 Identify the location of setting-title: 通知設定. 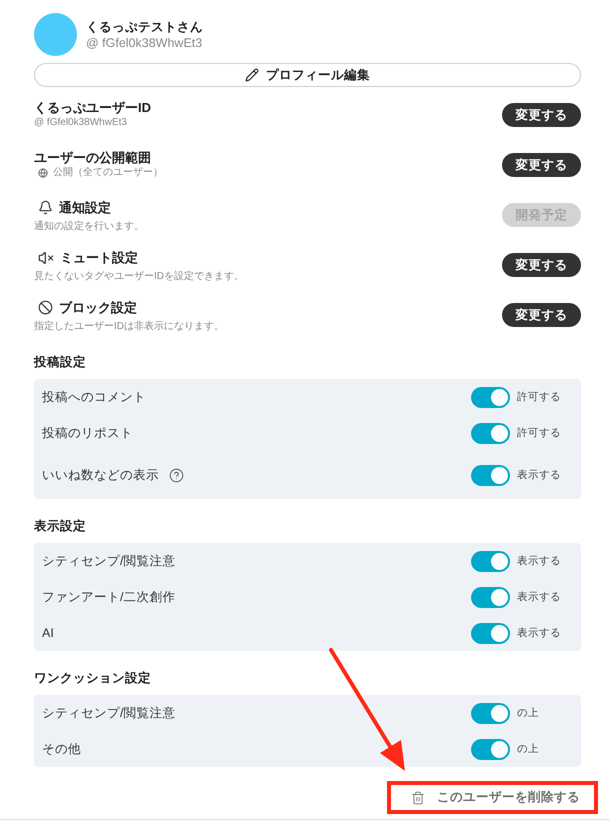
(85, 208).